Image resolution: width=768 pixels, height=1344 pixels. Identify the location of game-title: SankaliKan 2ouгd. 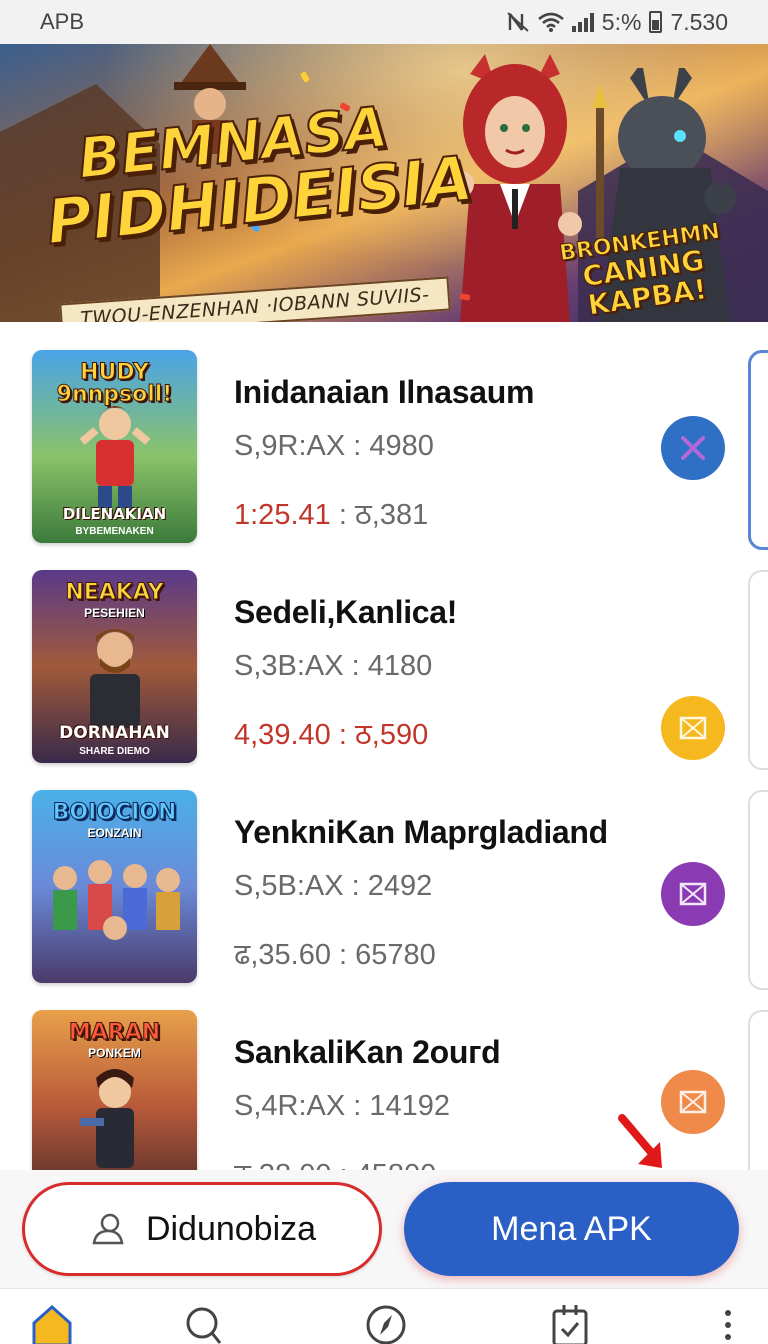
(367, 1052).